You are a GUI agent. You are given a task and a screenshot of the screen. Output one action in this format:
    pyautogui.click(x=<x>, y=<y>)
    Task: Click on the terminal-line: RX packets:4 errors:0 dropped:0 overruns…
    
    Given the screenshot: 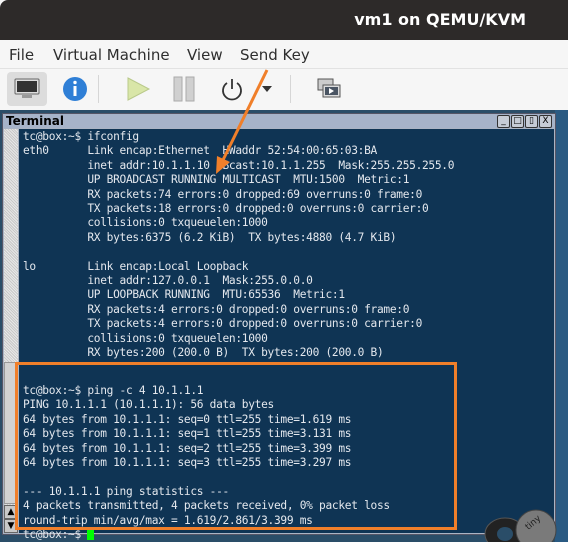 What is the action you would take?
    pyautogui.click(x=216, y=309)
    